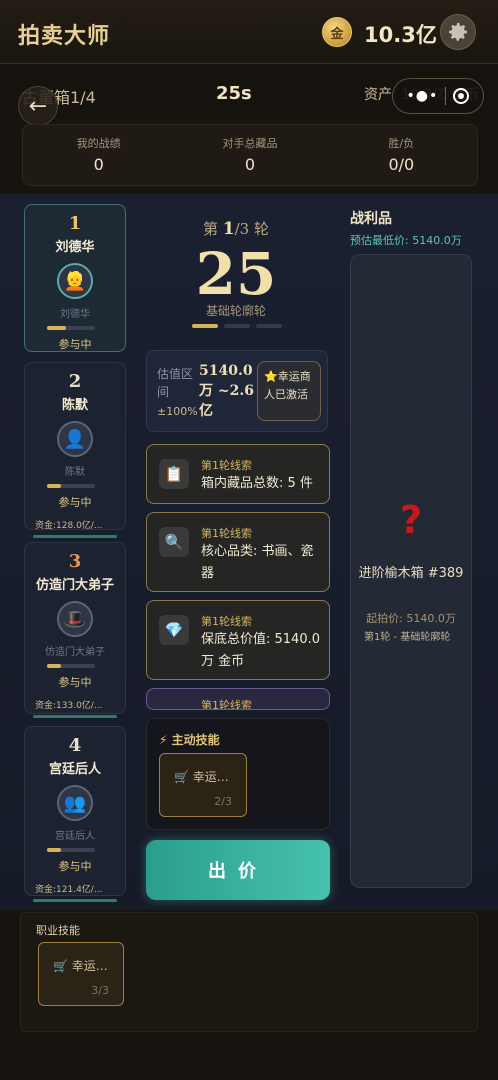 This screenshot has height=1080, width=498. What do you see at coordinates (461, 96) in the screenshot?
I see `close-target-icon` at bounding box center [461, 96].